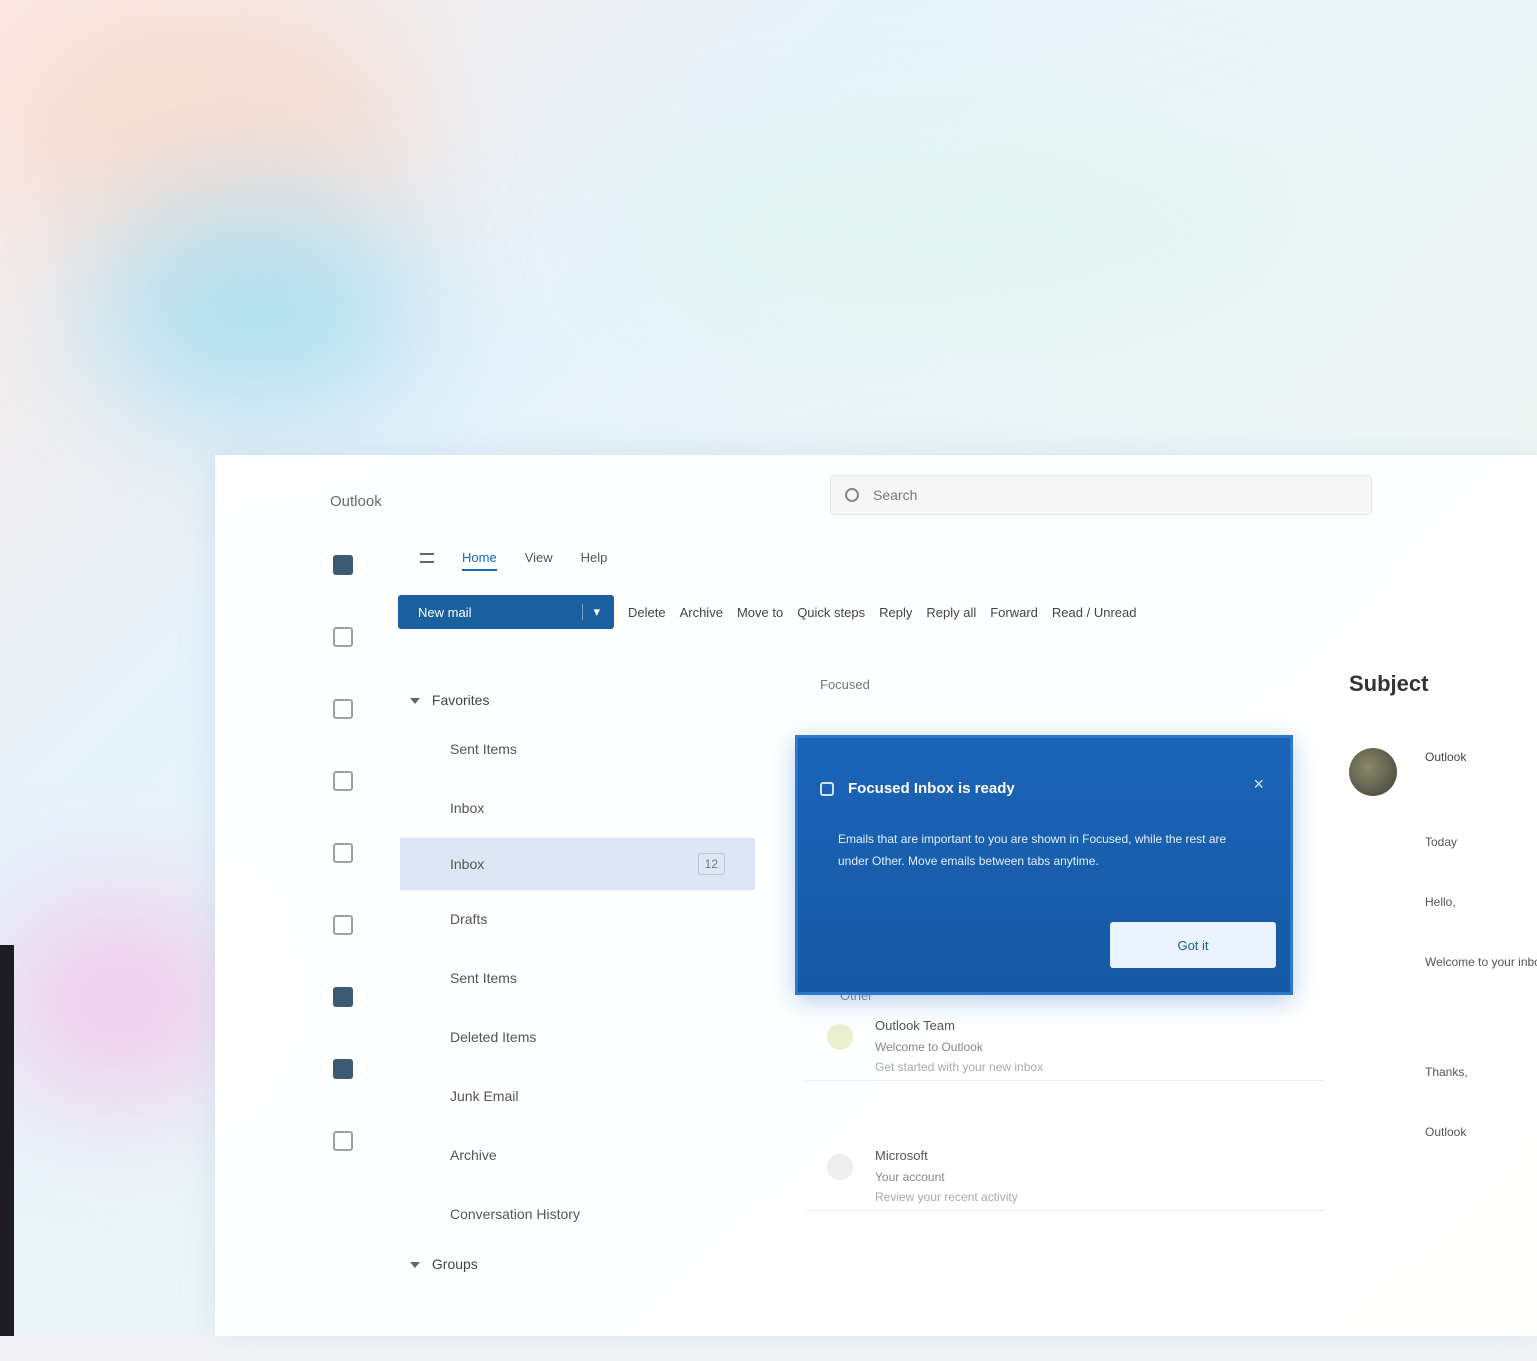 The height and width of the screenshot is (1361, 1537). What do you see at coordinates (931, 788) in the screenshot?
I see `popup-title: Focused Inbox is ready` at bounding box center [931, 788].